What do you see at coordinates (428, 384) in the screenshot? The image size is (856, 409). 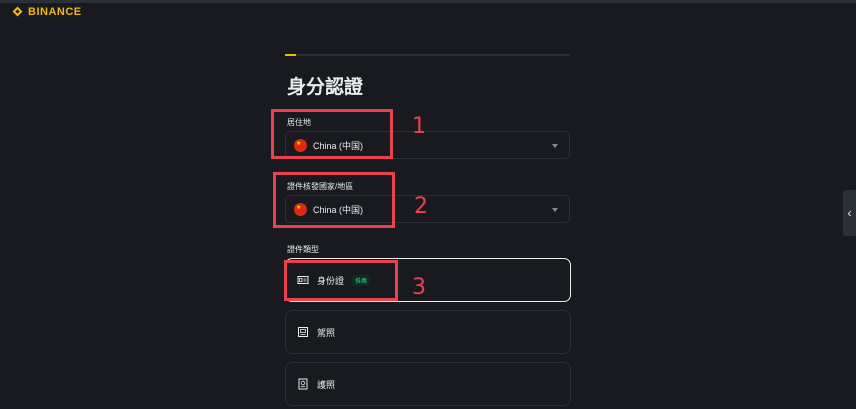 I see `document-option-passport: 護照` at bounding box center [428, 384].